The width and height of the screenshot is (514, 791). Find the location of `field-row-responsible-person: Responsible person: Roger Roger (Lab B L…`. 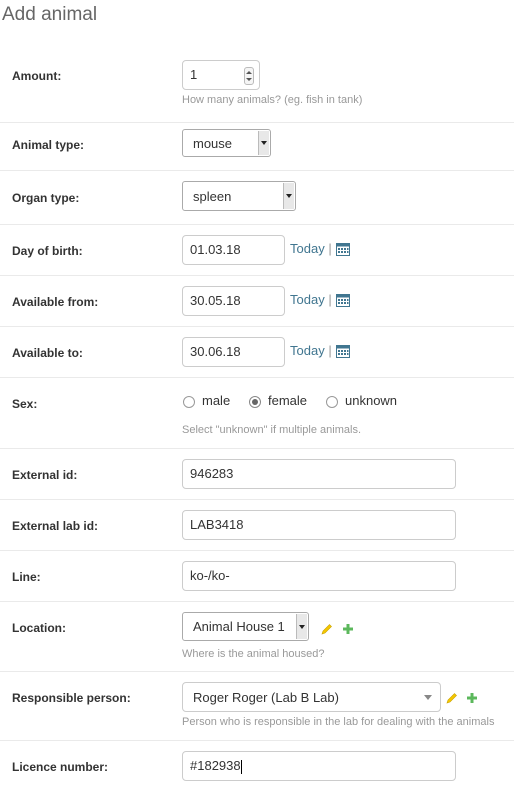

field-row-responsible-person: Responsible person: Roger Roger (Lab B L… is located at coordinates (257, 706).